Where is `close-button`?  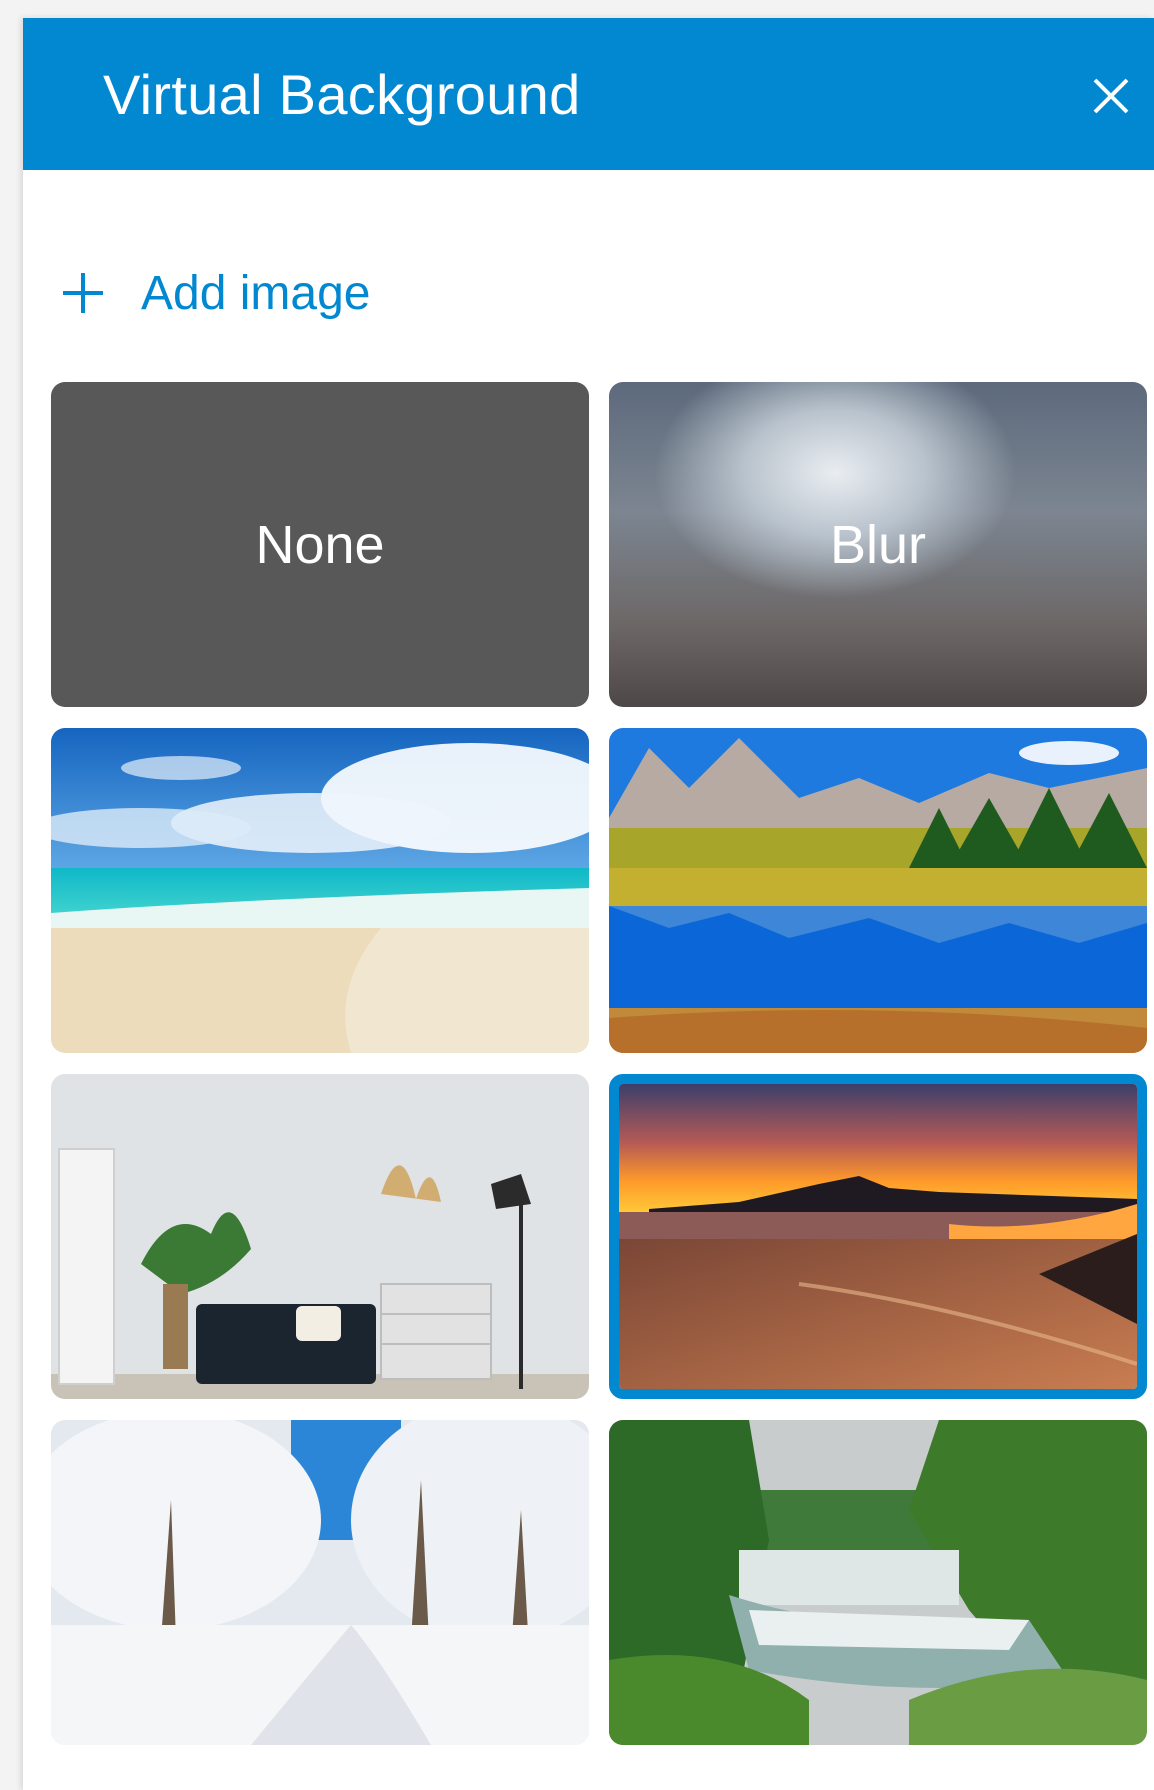 close-button is located at coordinates (1111, 96).